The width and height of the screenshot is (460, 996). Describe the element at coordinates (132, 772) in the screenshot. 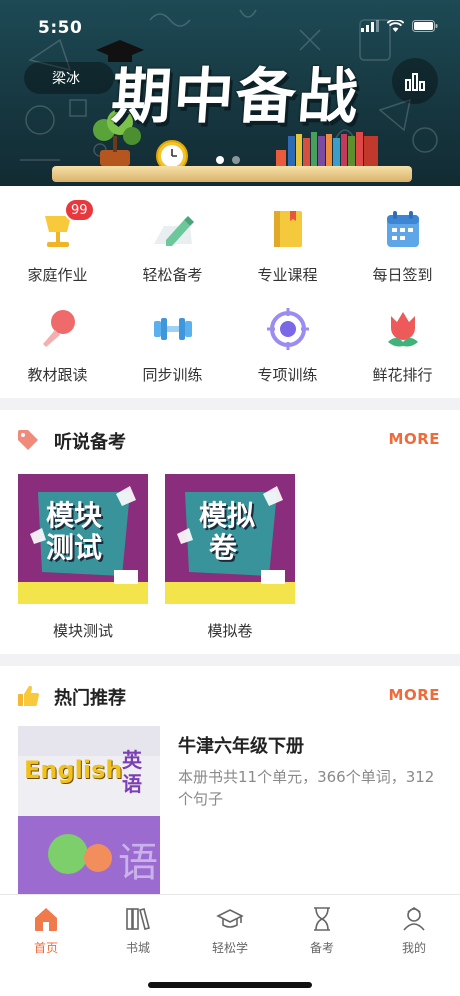

I see `book-cover-chinese: 英 语` at that location.